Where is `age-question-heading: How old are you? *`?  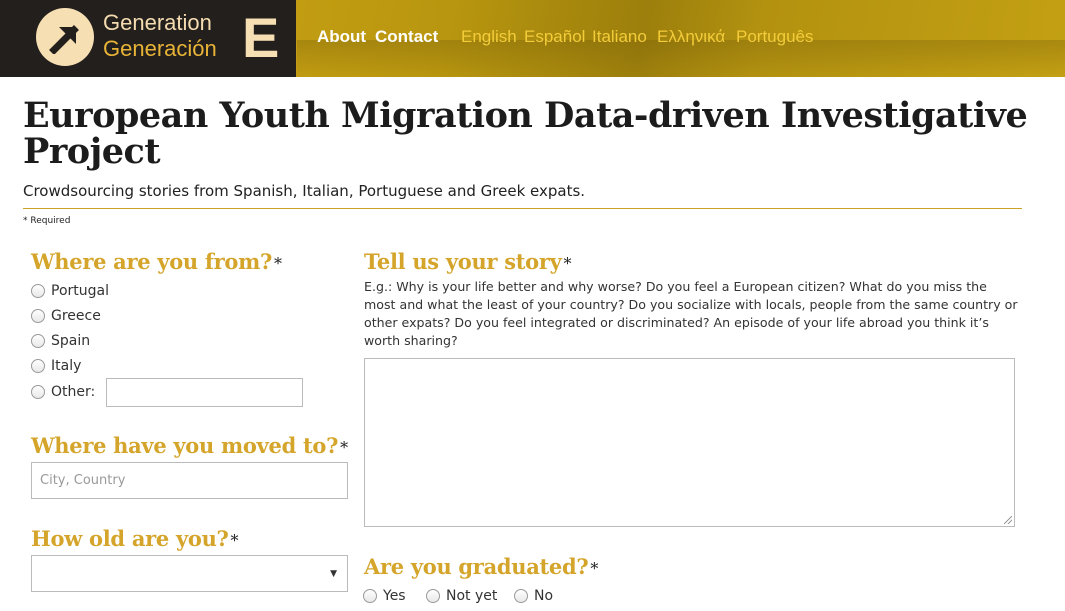 age-question-heading: How old are you? * is located at coordinates (135, 538).